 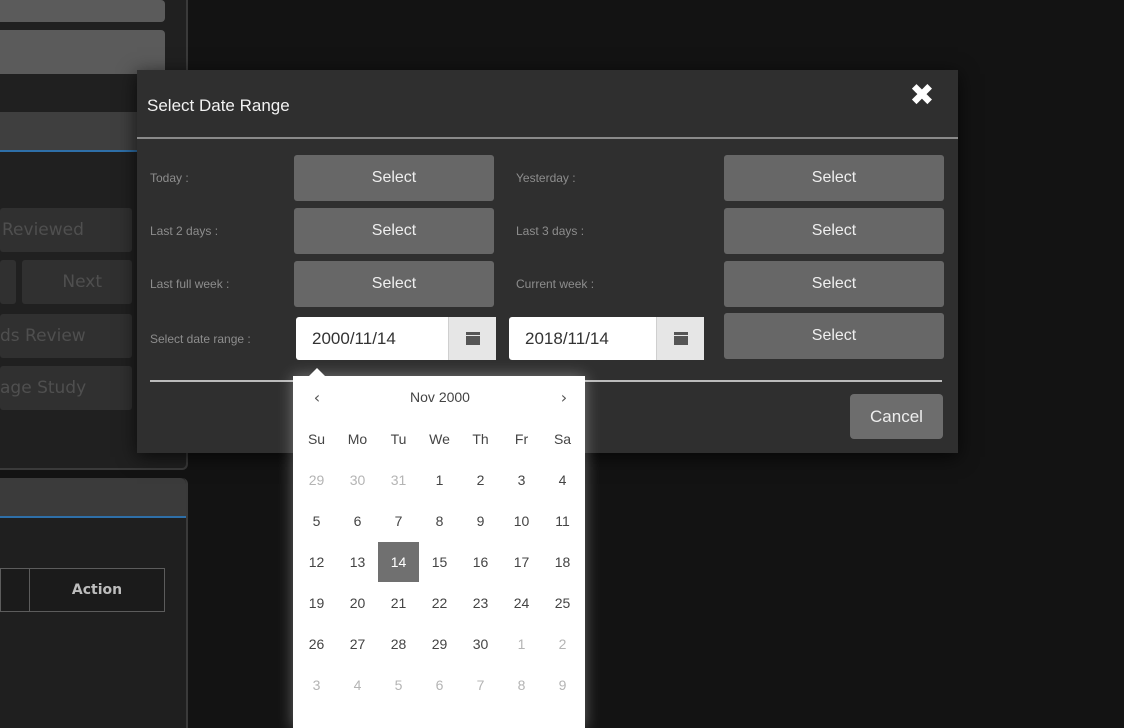 What do you see at coordinates (357, 439) in the screenshot?
I see `weekday-label: Mo` at bounding box center [357, 439].